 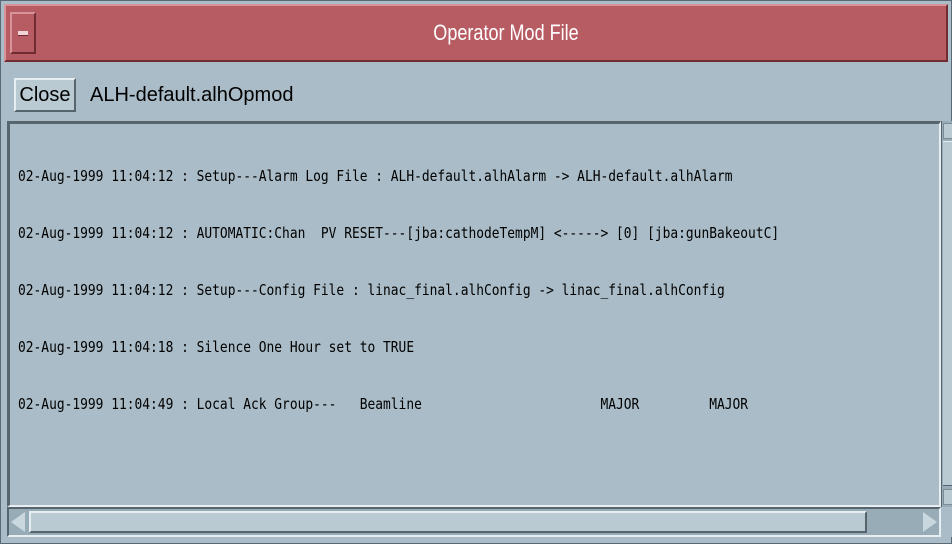 What do you see at coordinates (476, 91) in the screenshot?
I see `toolbar: Close ALH-default.alhOpmod` at bounding box center [476, 91].